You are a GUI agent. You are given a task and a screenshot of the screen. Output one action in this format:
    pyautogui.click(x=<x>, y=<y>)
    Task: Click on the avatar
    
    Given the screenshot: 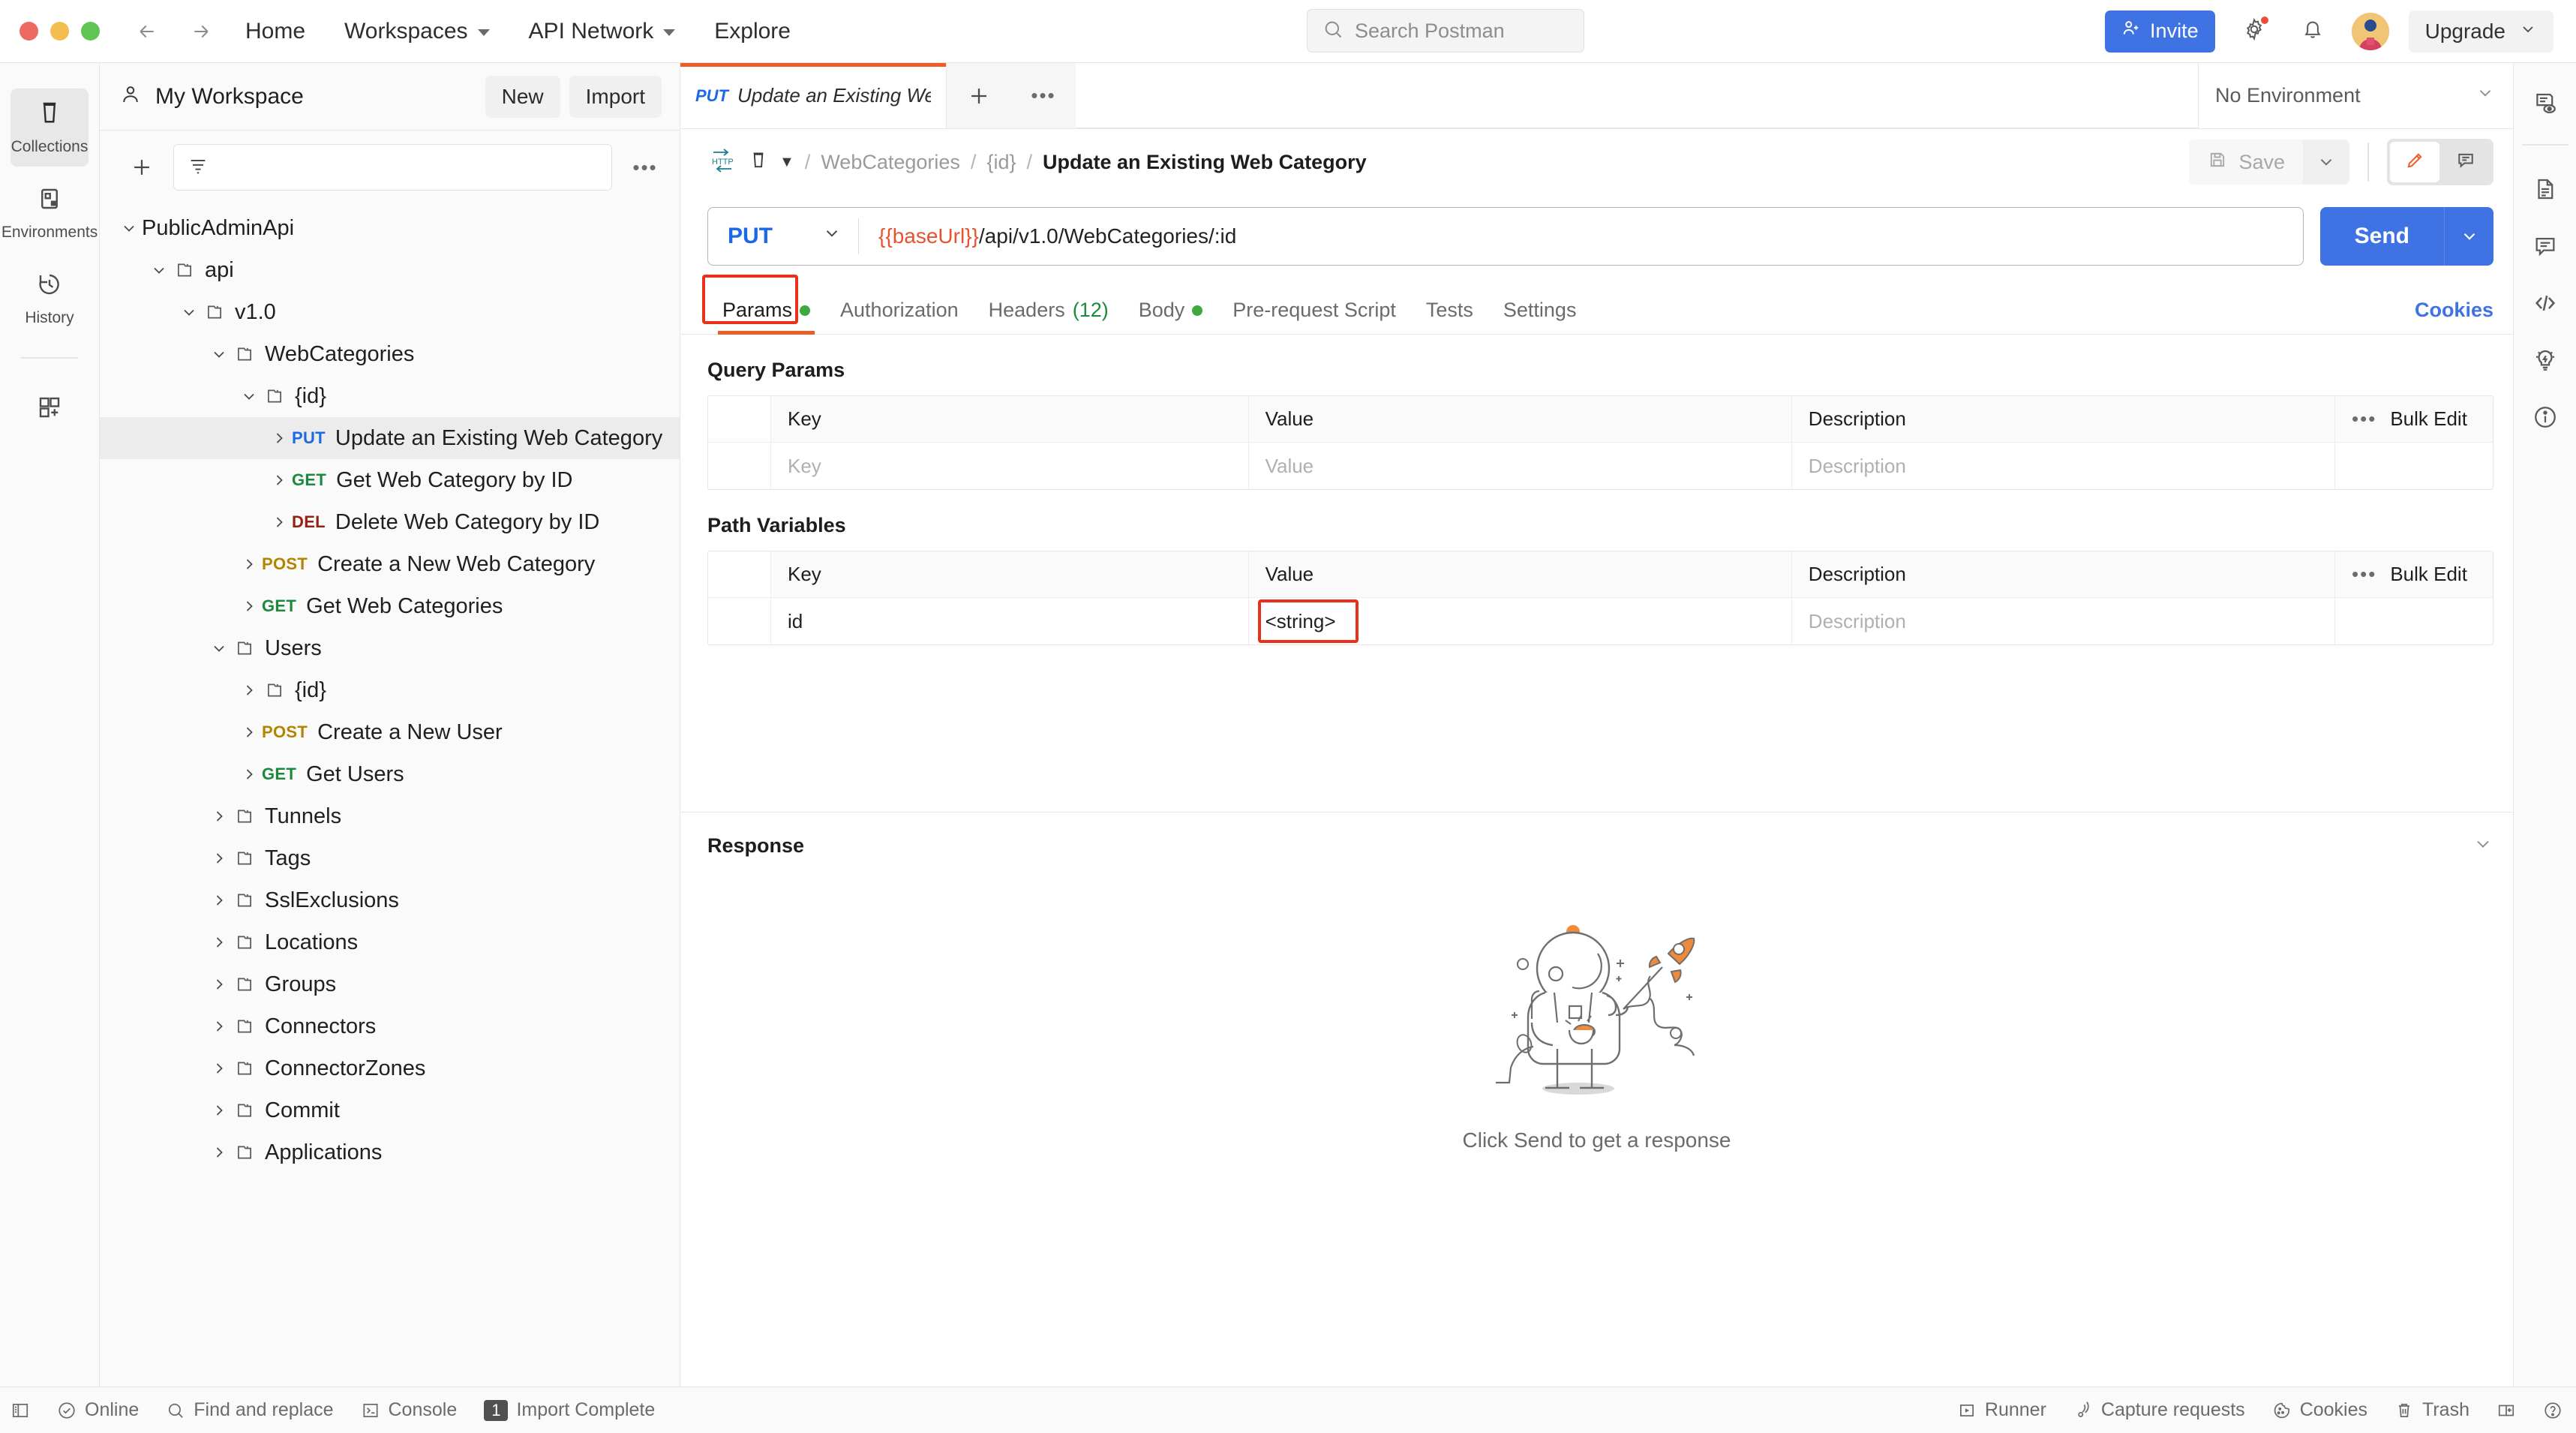 What is the action you would take?
    pyautogui.click(x=2370, y=31)
    